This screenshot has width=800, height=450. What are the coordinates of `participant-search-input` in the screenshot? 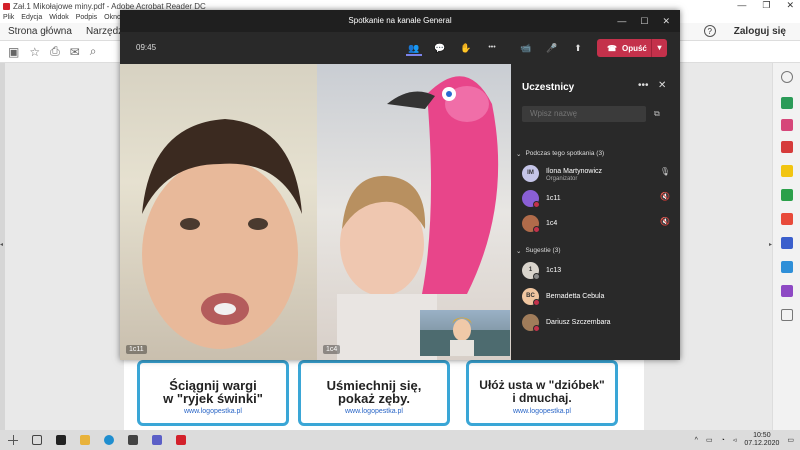 It's located at (584, 114).